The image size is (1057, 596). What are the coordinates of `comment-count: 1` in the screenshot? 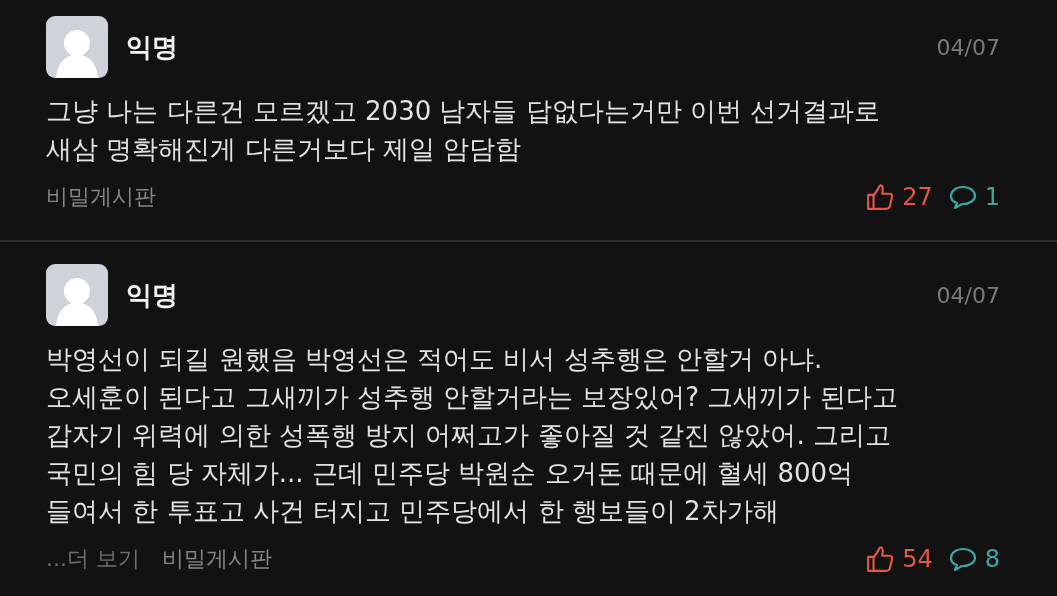 It's located at (992, 197).